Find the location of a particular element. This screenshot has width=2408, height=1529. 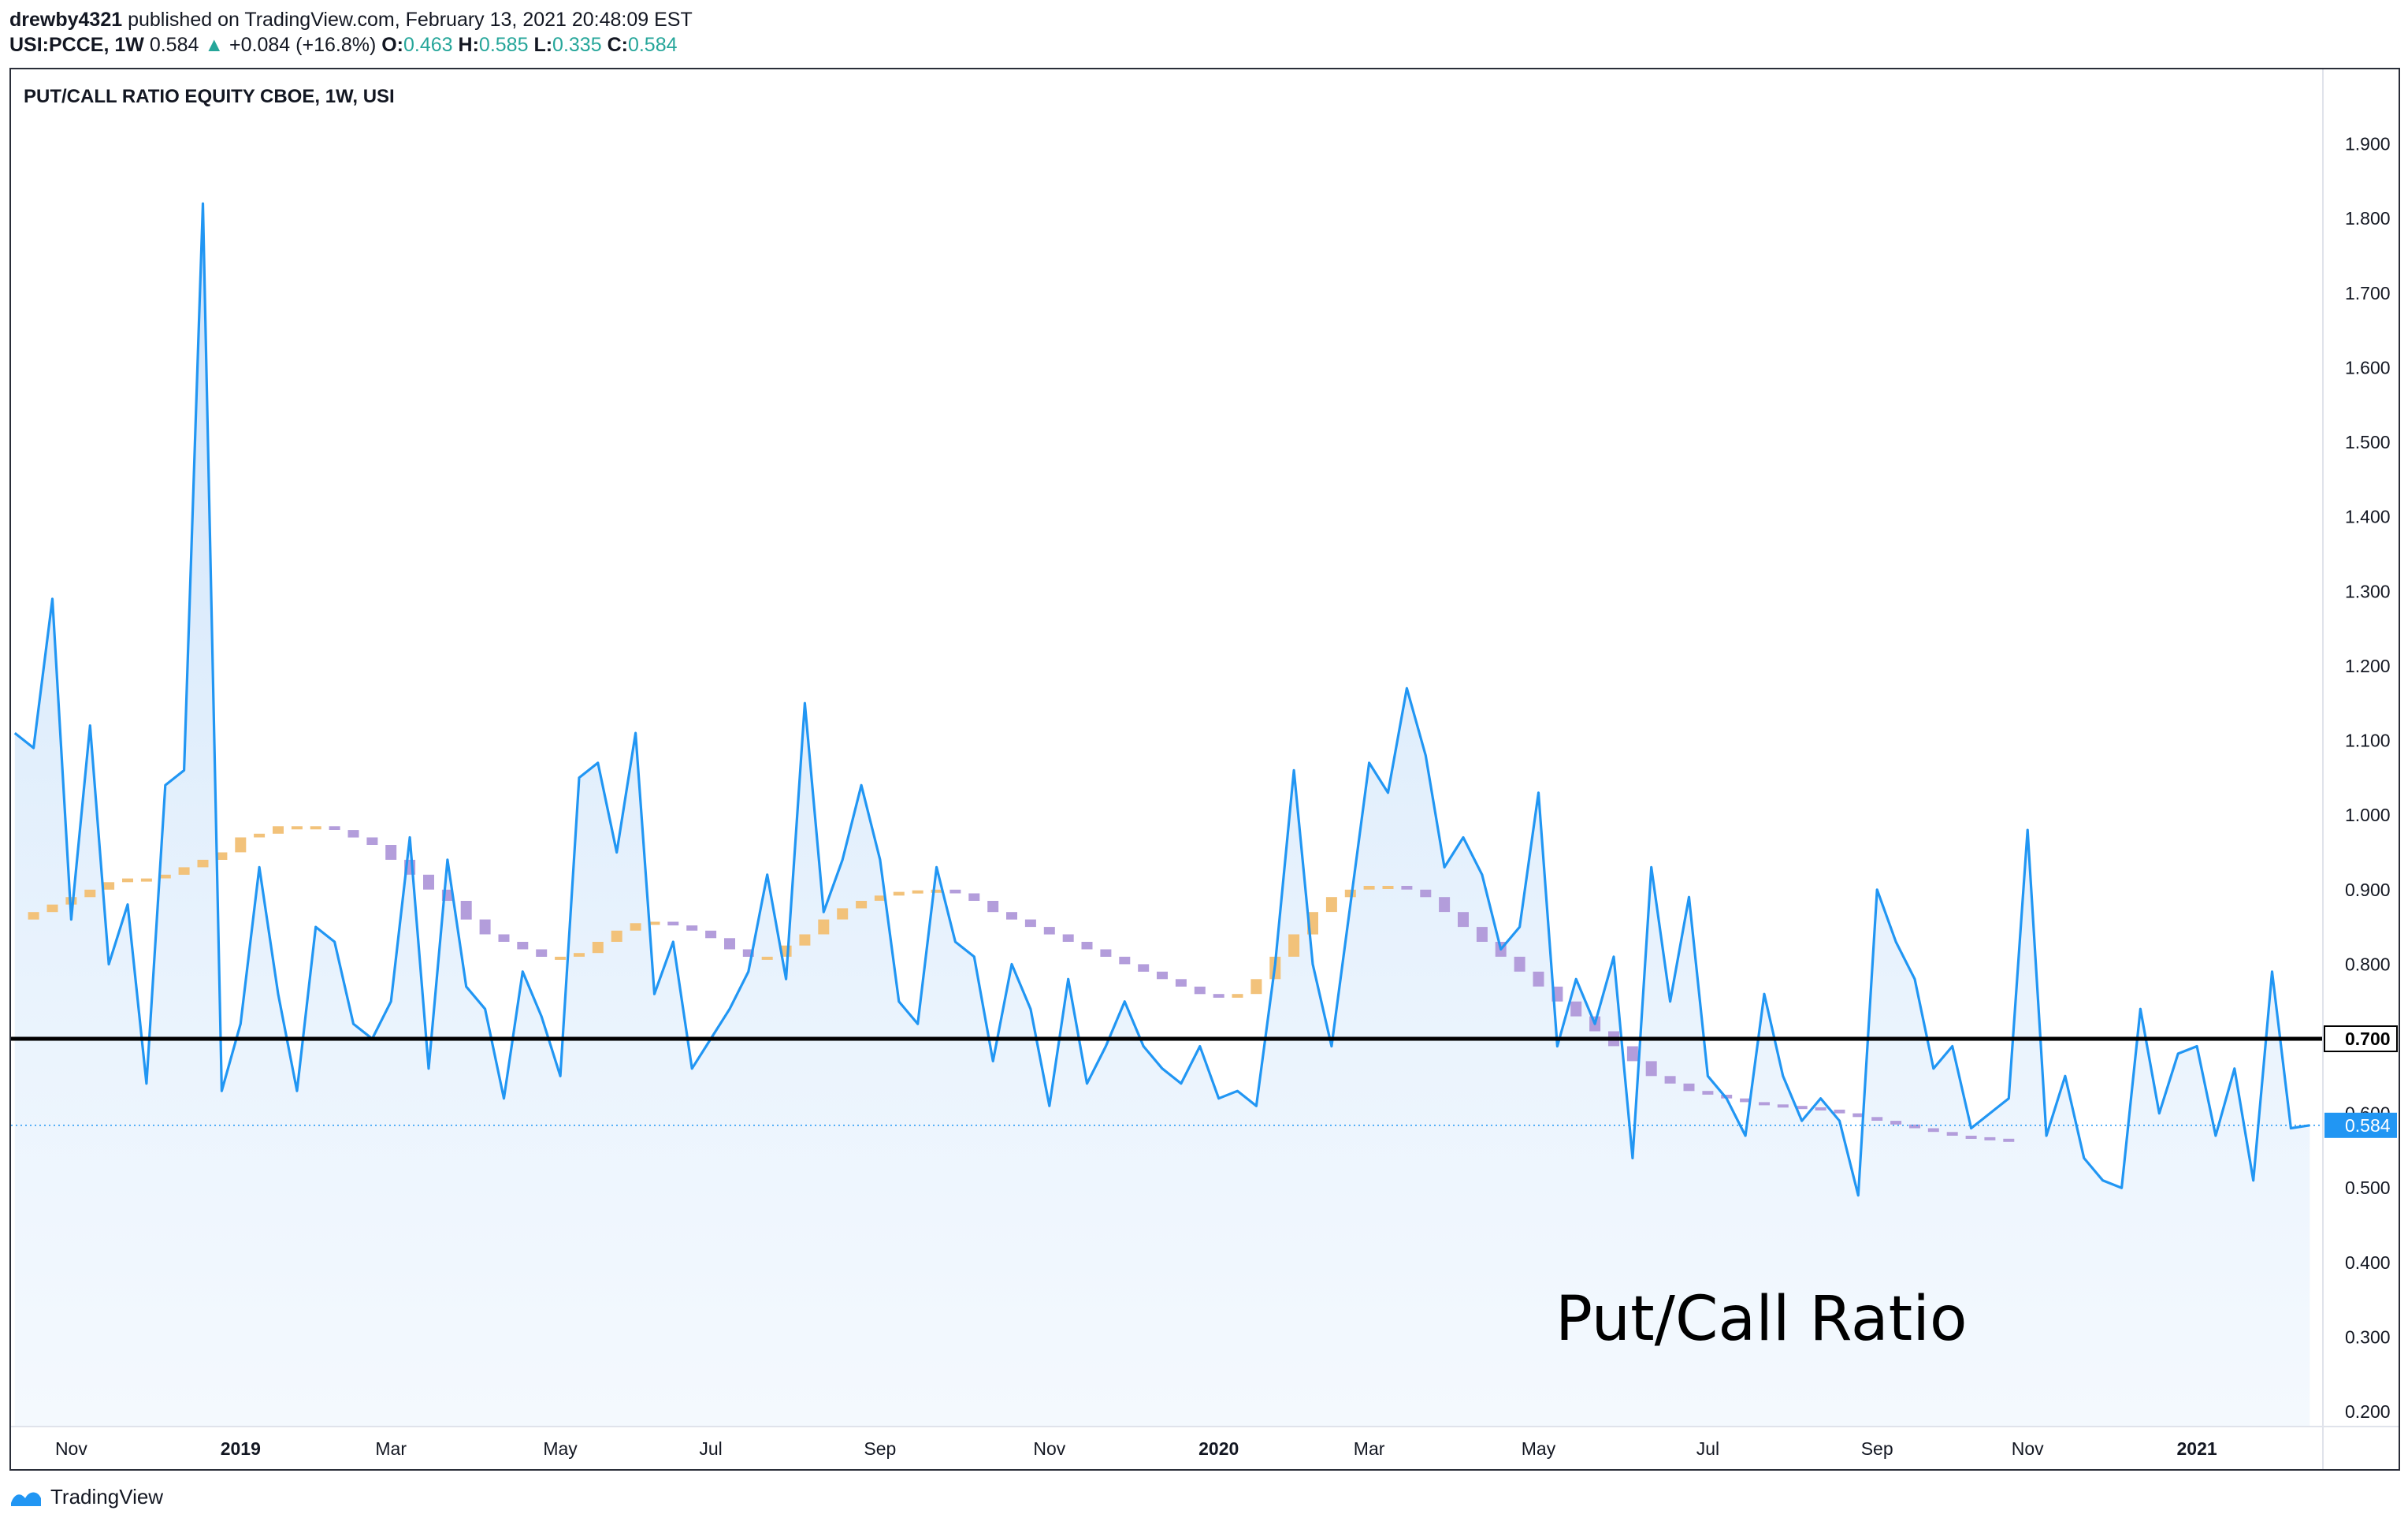

low-label: L: is located at coordinates (543, 45).